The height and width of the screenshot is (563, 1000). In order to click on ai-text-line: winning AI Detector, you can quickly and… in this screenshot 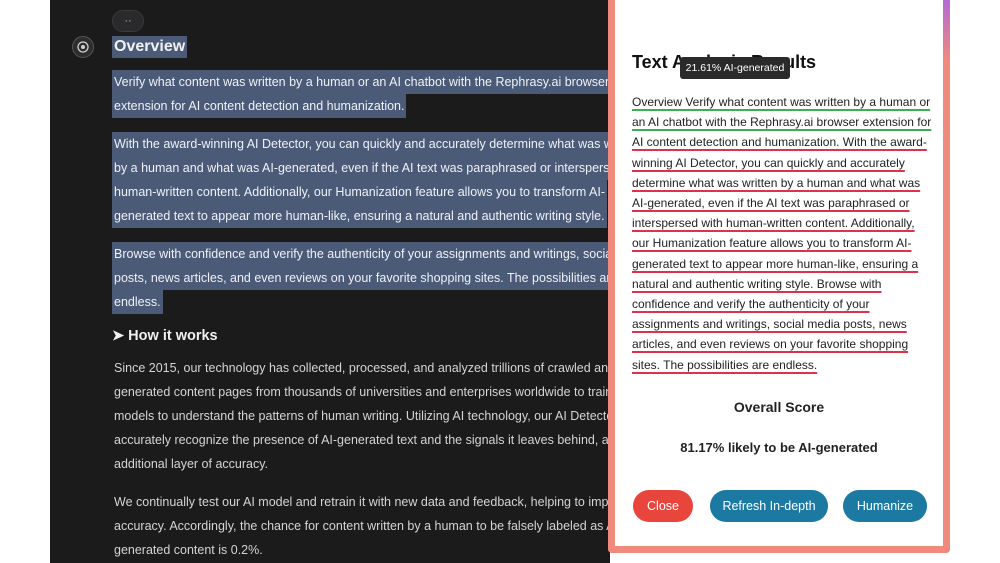, I will do `click(768, 163)`.